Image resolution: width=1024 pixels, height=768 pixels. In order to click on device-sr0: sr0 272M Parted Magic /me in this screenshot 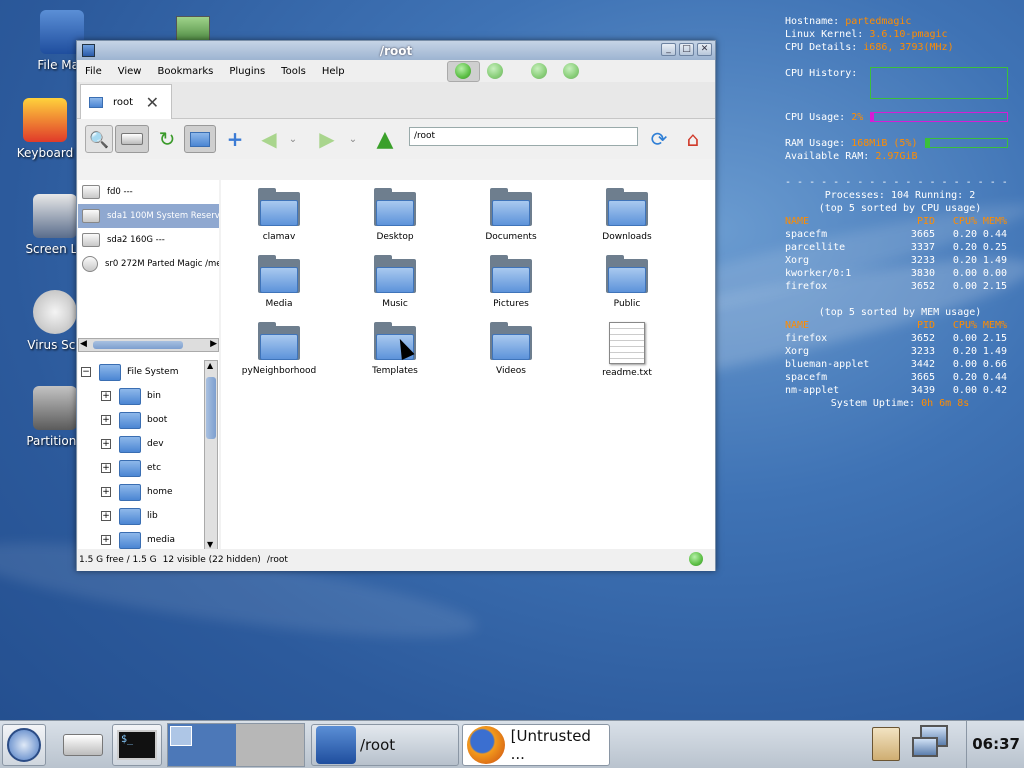, I will do `click(148, 264)`.